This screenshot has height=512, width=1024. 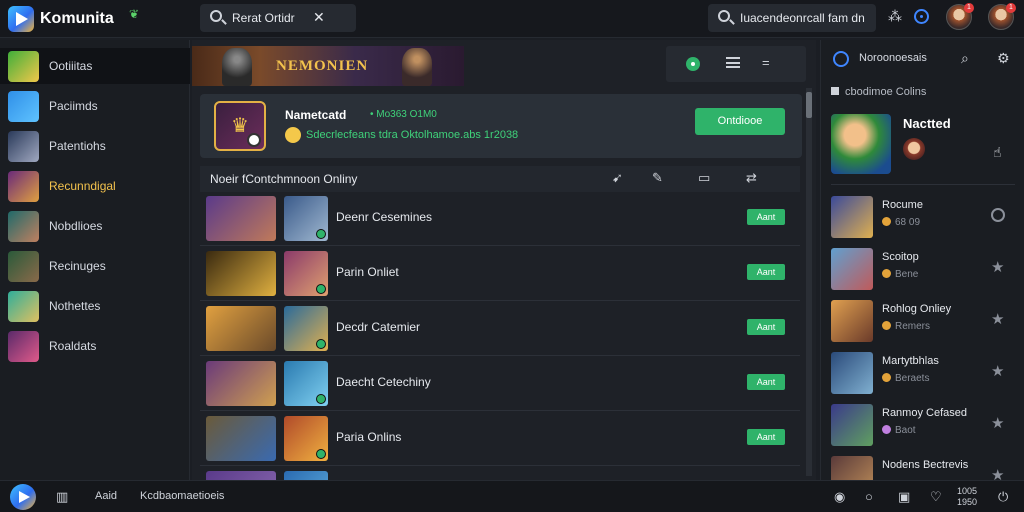 What do you see at coordinates (802, 18) in the screenshot?
I see `search-secondary-text: Iuacendeonrcall fam dn` at bounding box center [802, 18].